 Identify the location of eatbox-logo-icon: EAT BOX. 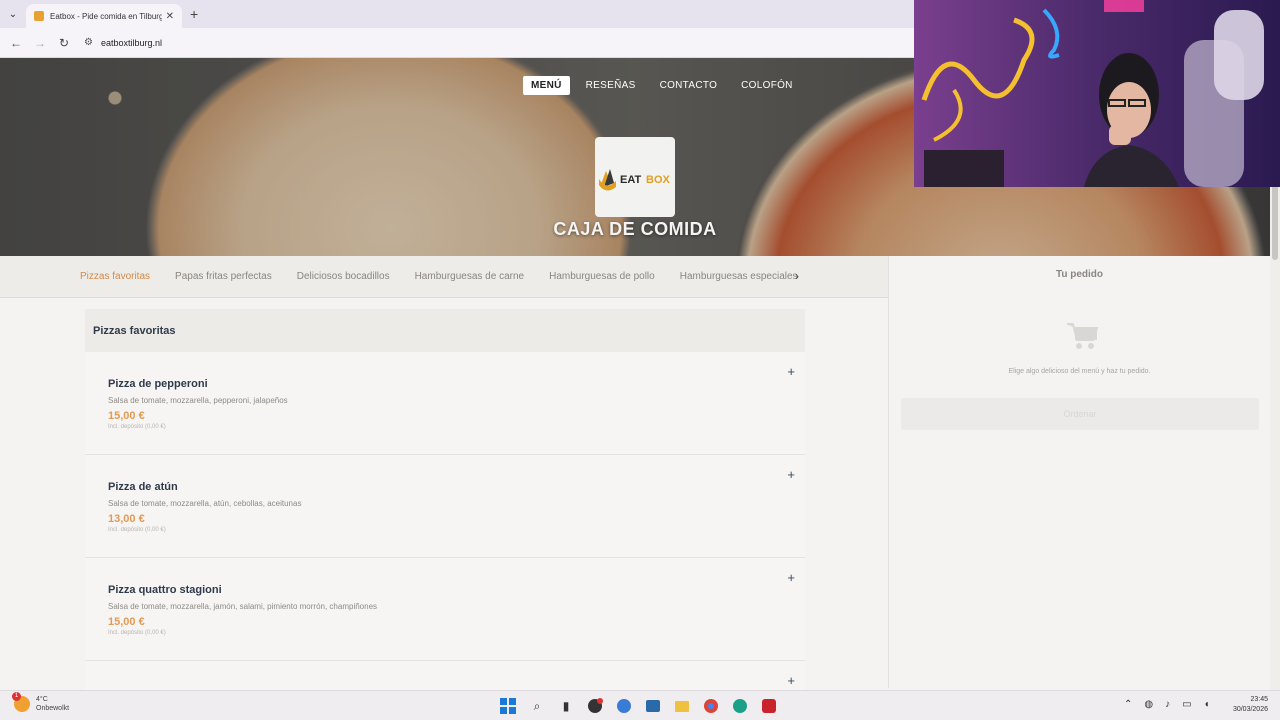
(635, 180).